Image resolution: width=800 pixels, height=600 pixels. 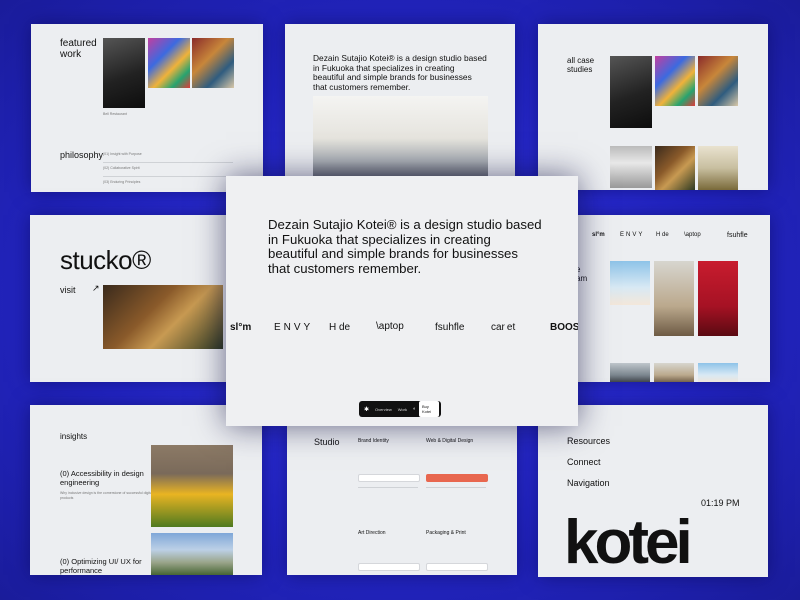 I want to click on moon-icon: ◐, so click(x=414, y=409).